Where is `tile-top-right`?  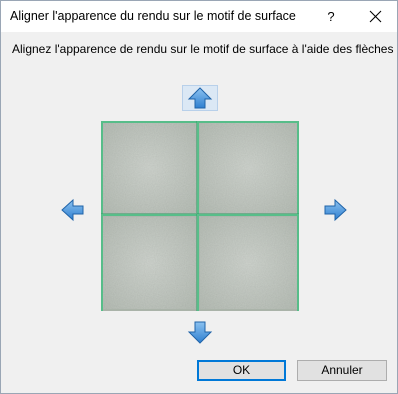 tile-top-right is located at coordinates (248, 168).